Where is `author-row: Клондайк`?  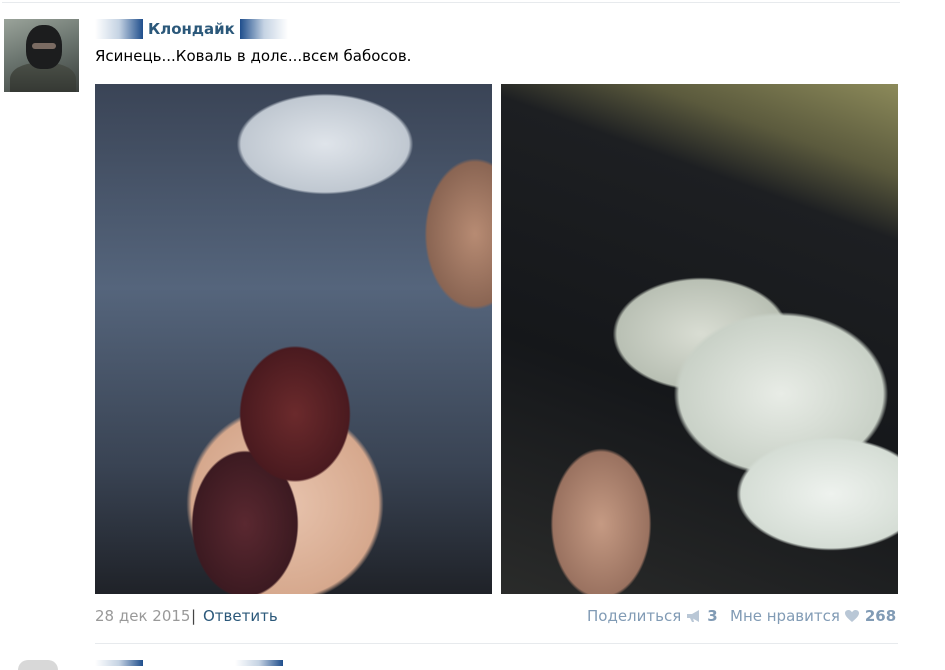 author-row: Клондайк is located at coordinates (191, 29).